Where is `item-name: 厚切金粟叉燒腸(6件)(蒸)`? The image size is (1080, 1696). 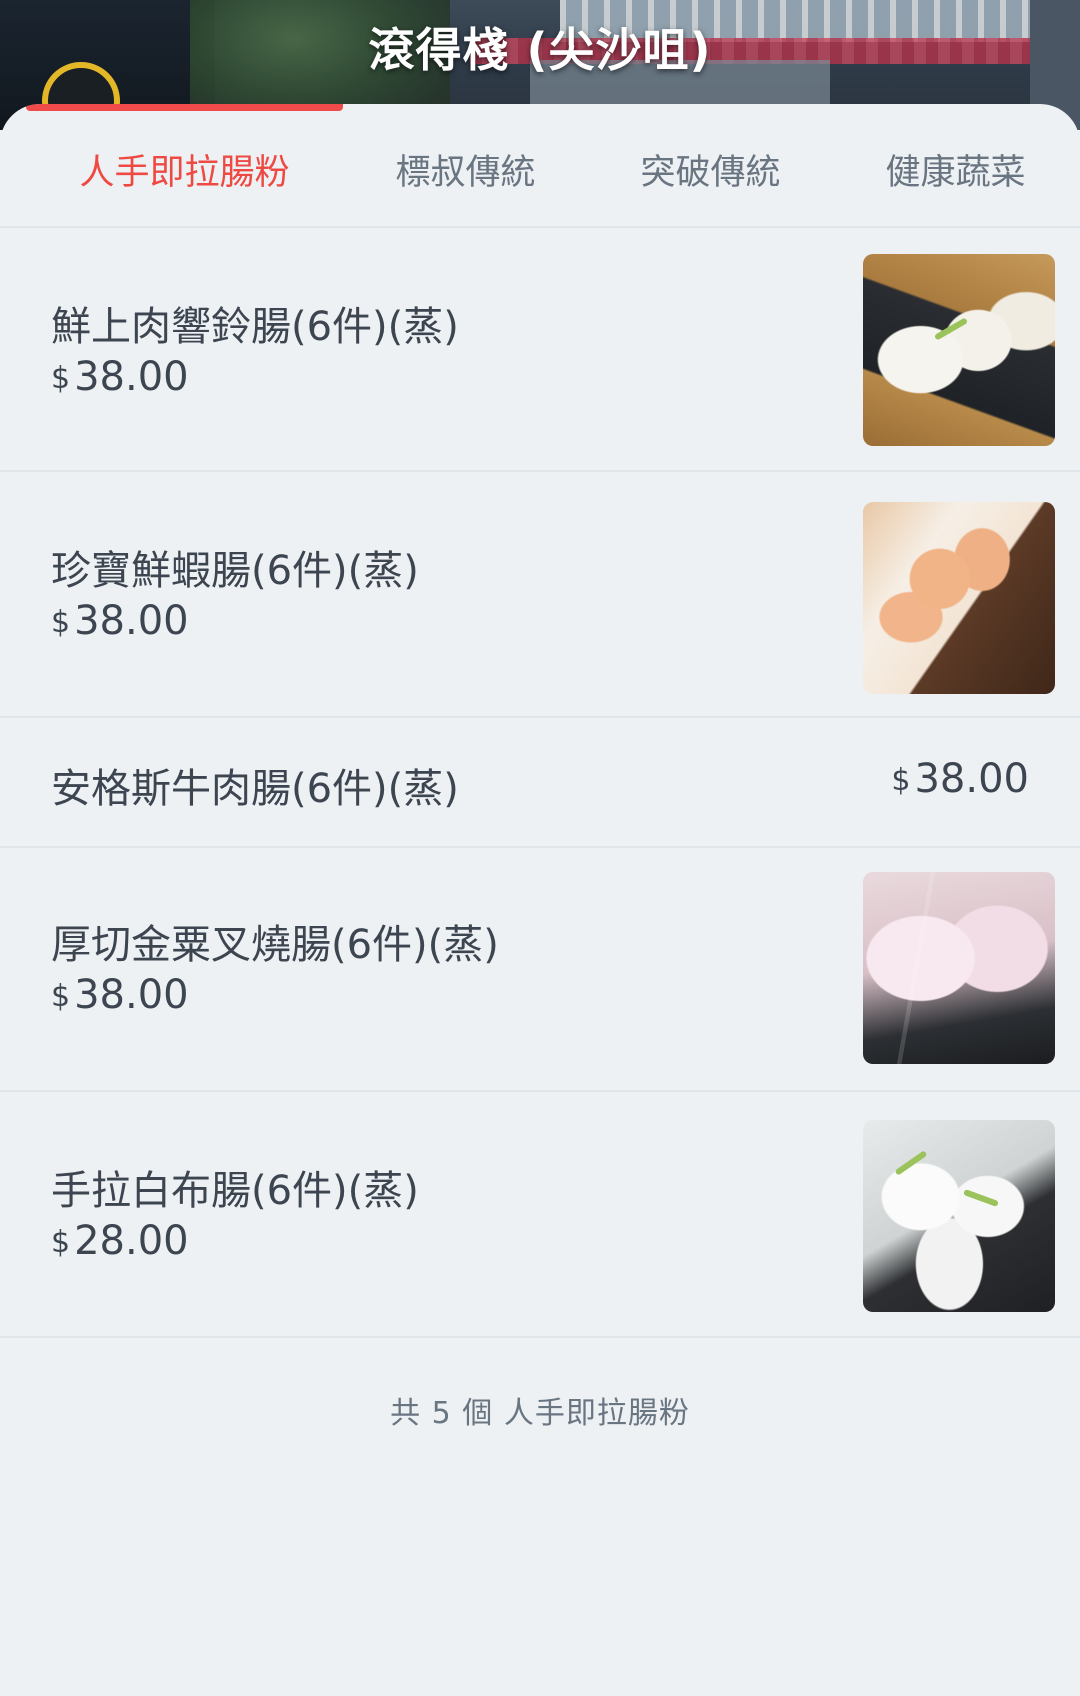
item-name: 厚切金粟叉燒腸(6件)(蒸) is located at coordinates (275, 945).